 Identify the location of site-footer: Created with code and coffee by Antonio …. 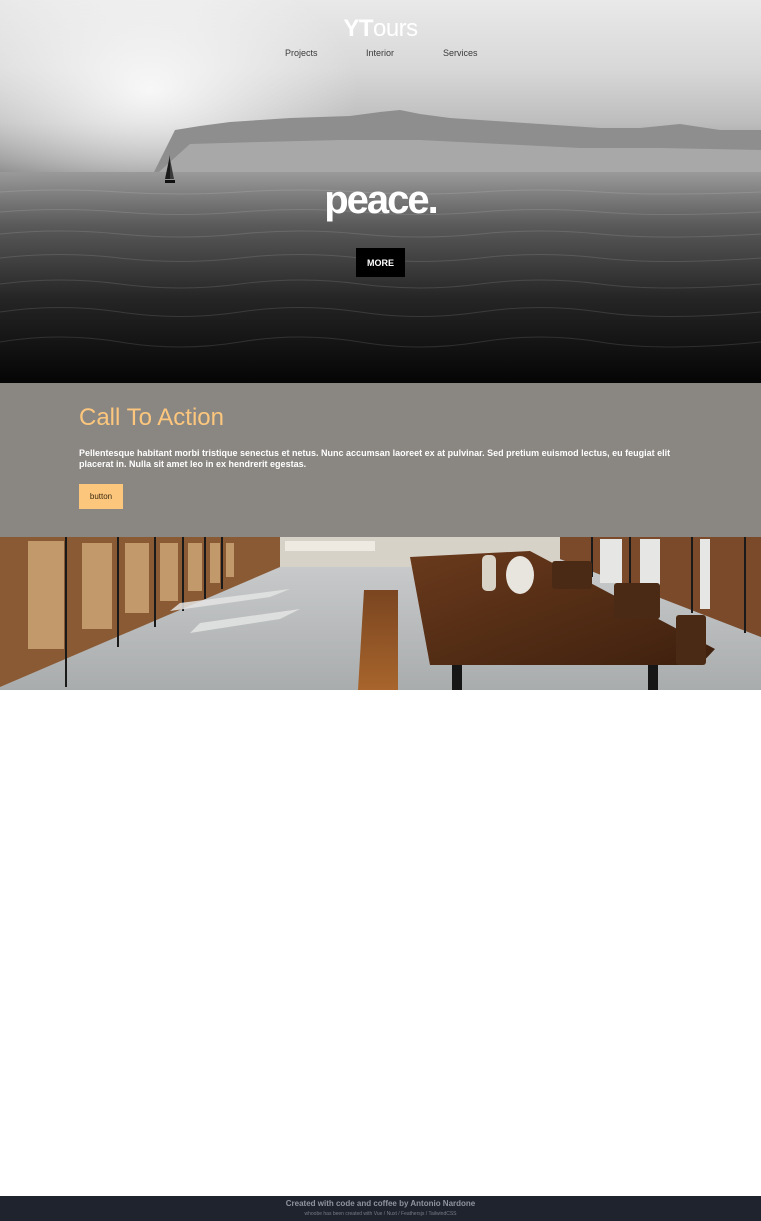
(380, 1208).